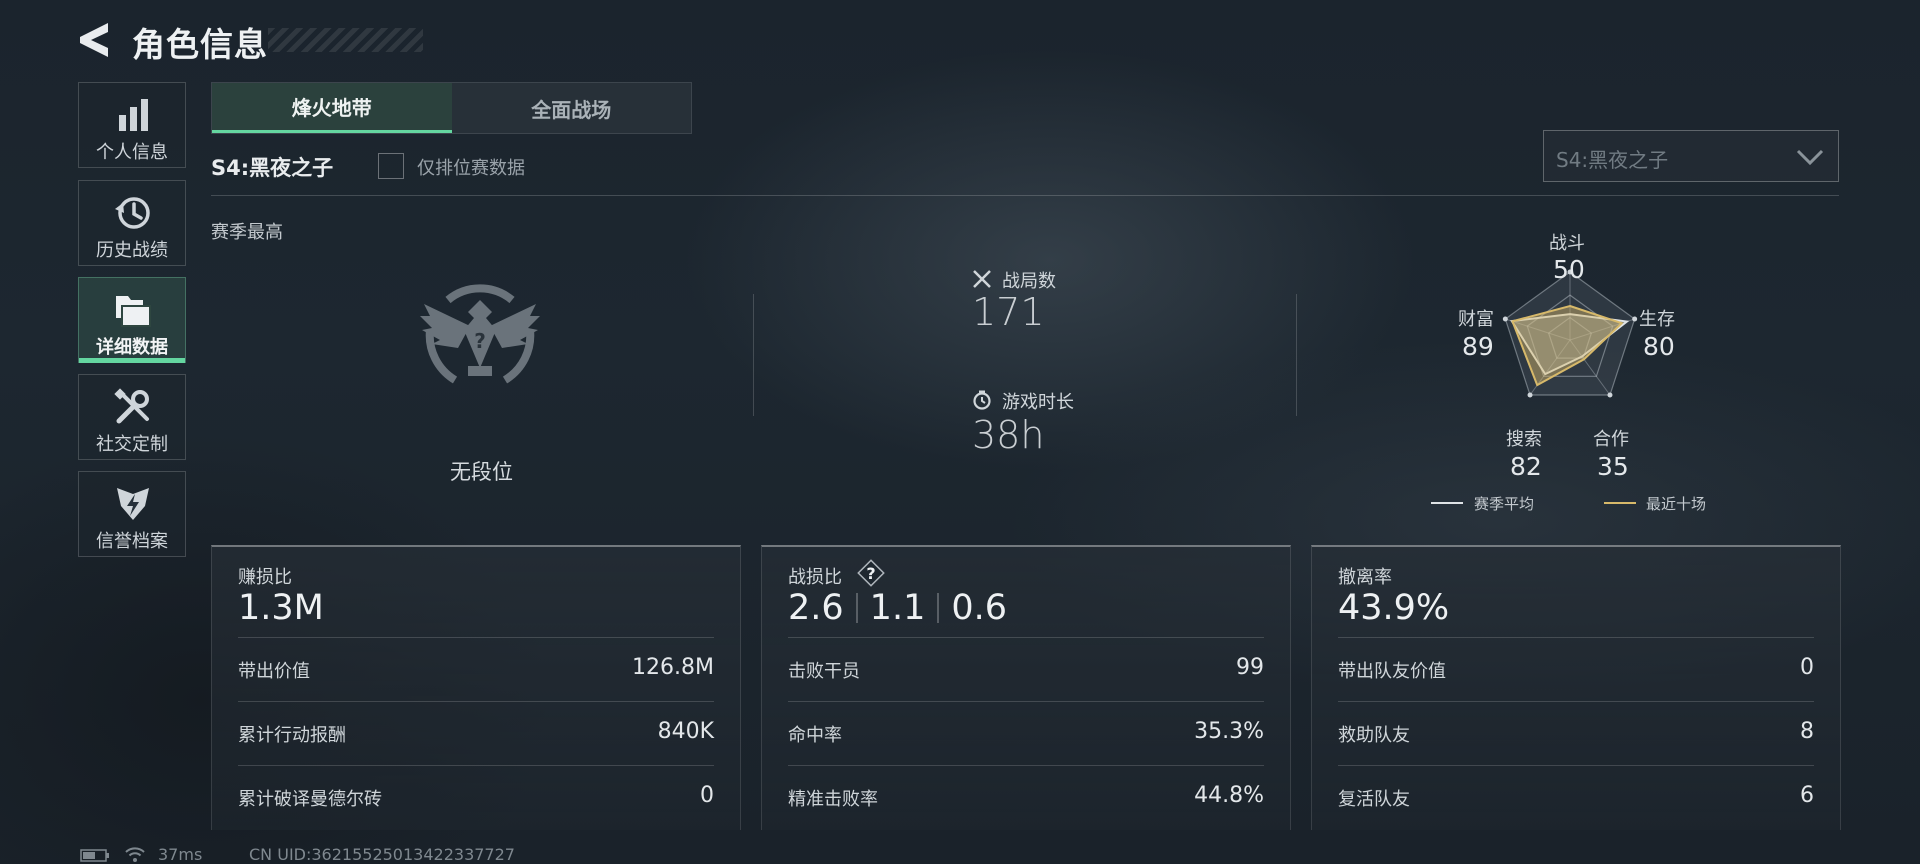 This screenshot has height=864, width=1920. Describe the element at coordinates (1447, 503) in the screenshot. I see `legend-swatch-season-avg` at that location.